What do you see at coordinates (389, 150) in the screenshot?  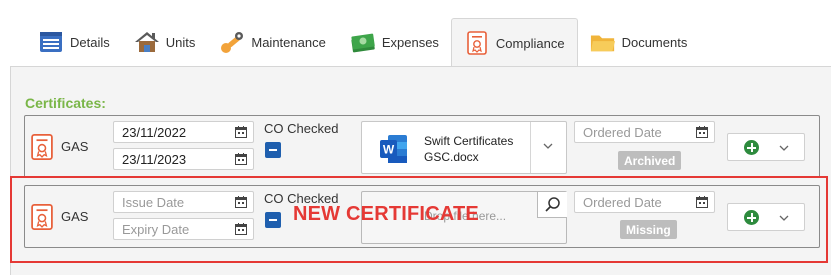 I see `svg-text: W` at bounding box center [389, 150].